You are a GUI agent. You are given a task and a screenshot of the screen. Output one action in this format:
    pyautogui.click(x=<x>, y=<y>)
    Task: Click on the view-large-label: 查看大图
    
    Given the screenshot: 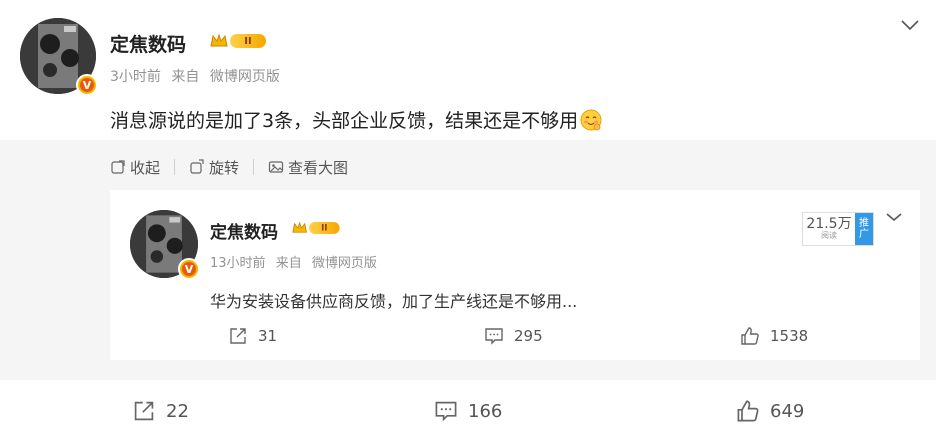 What is the action you would take?
    pyautogui.click(x=318, y=167)
    